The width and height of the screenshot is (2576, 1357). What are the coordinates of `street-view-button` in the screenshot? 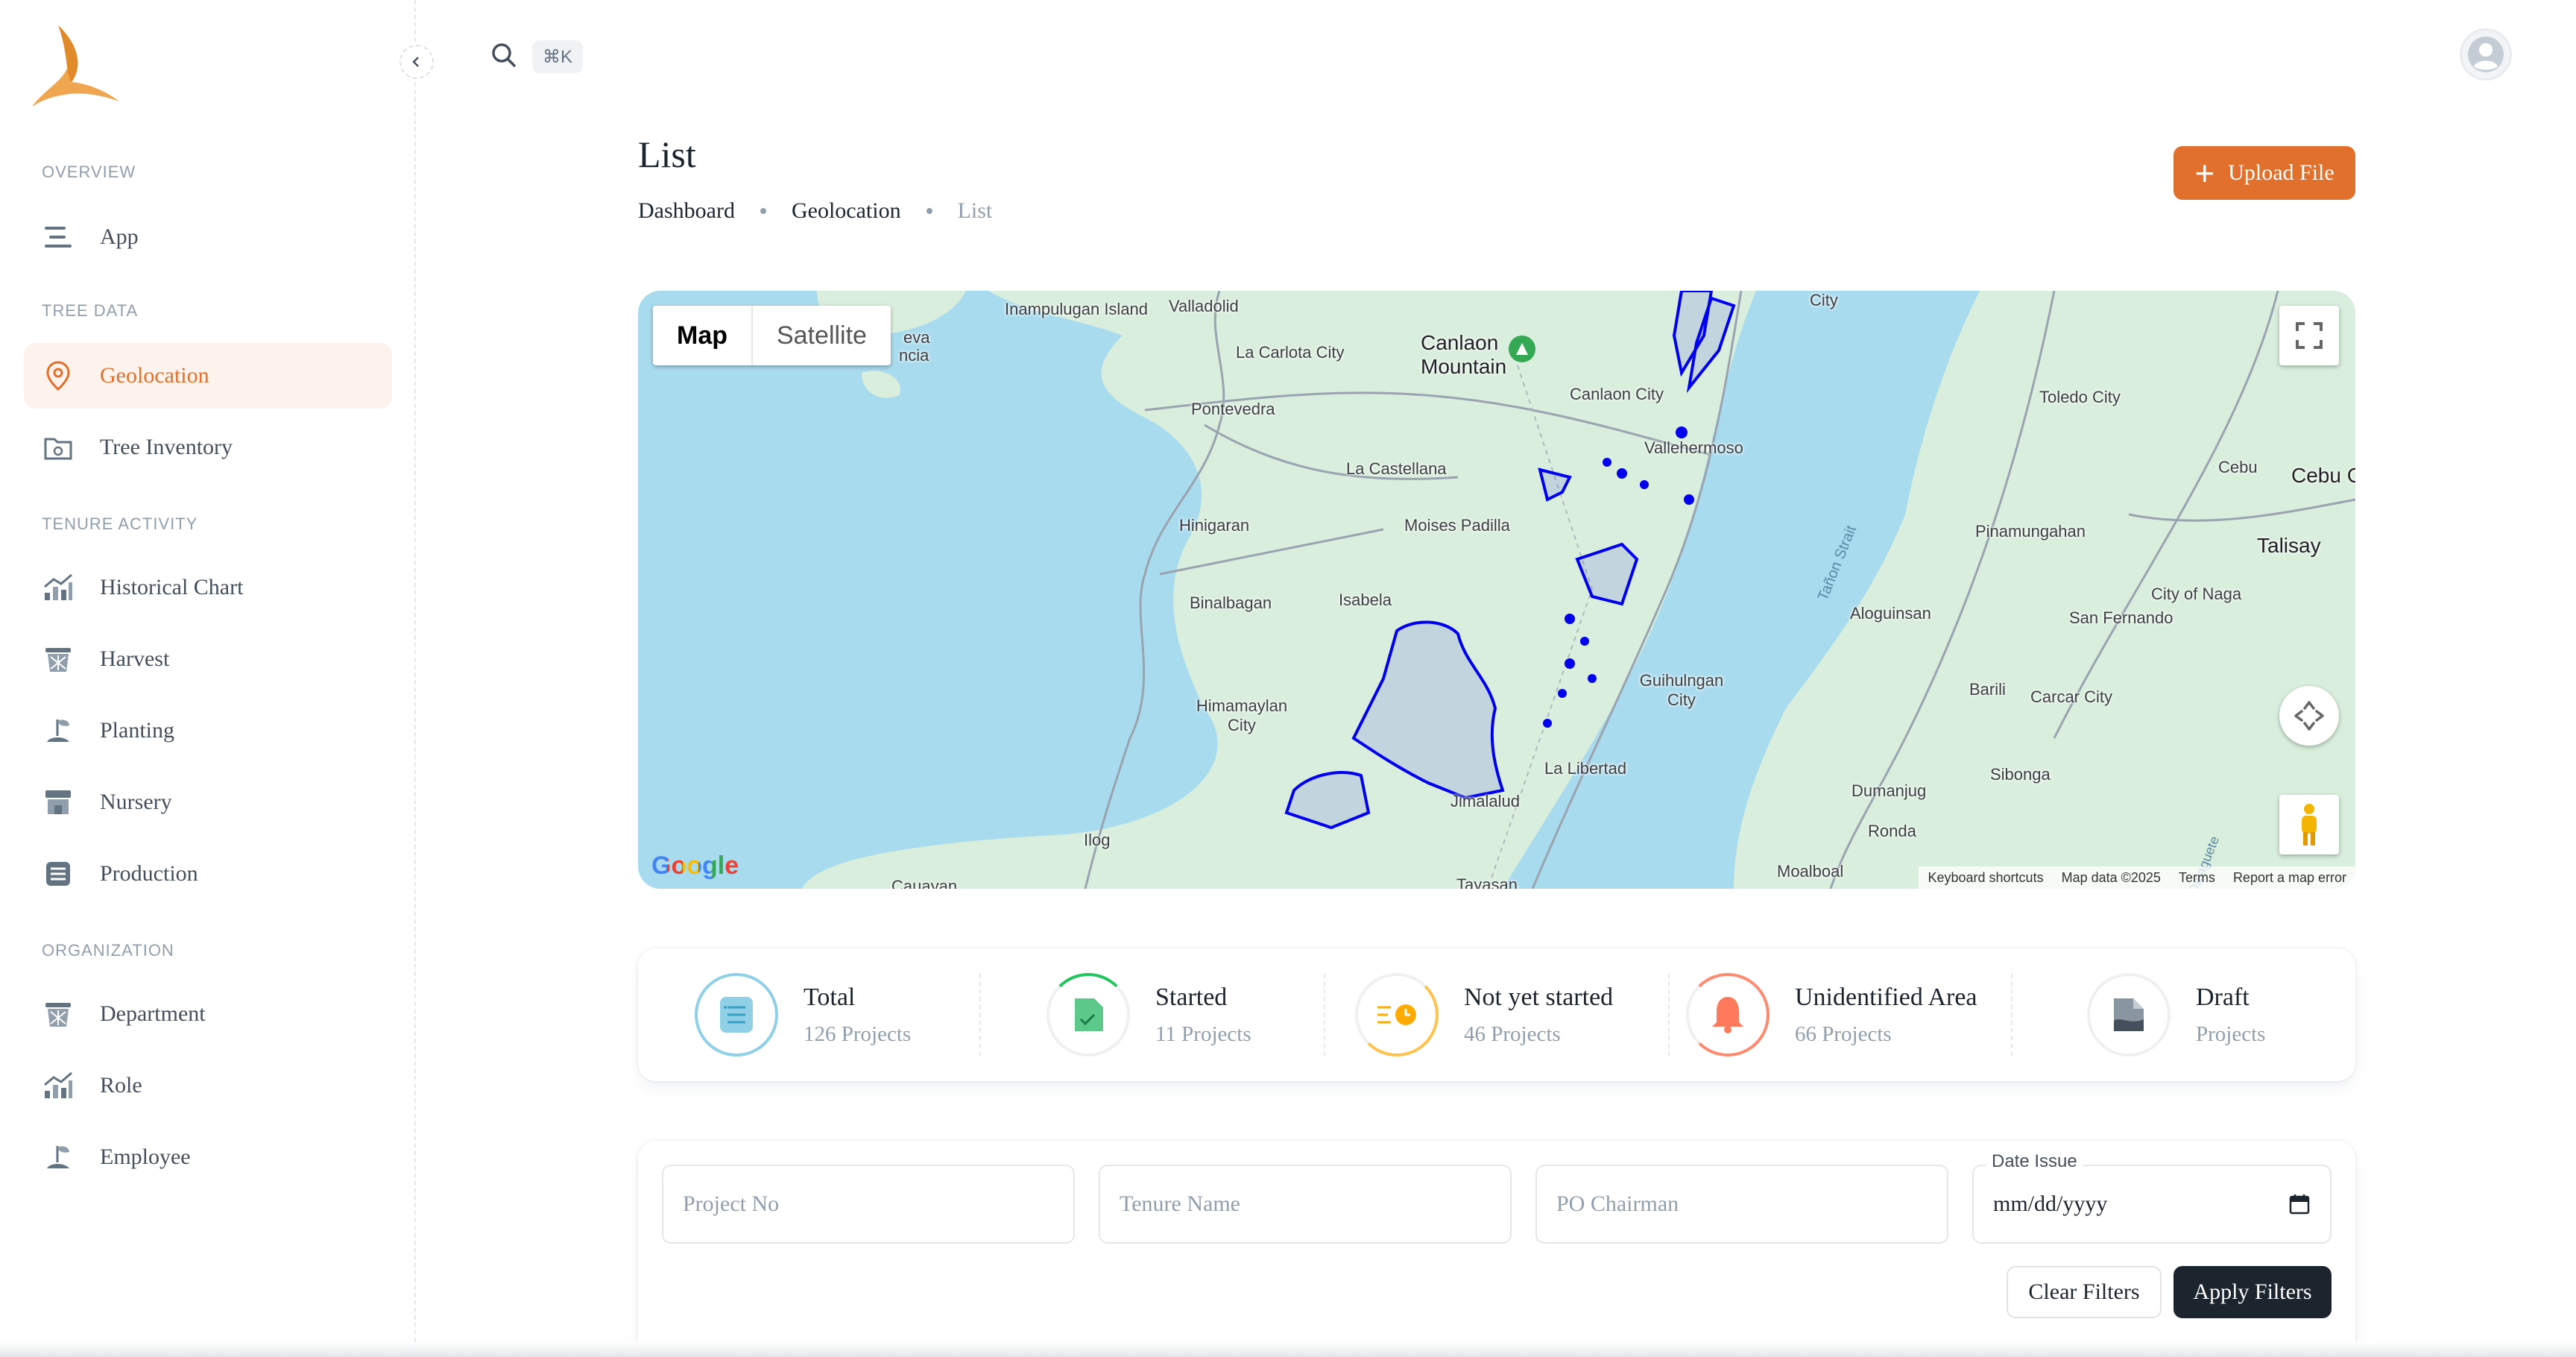 It's located at (2309, 824).